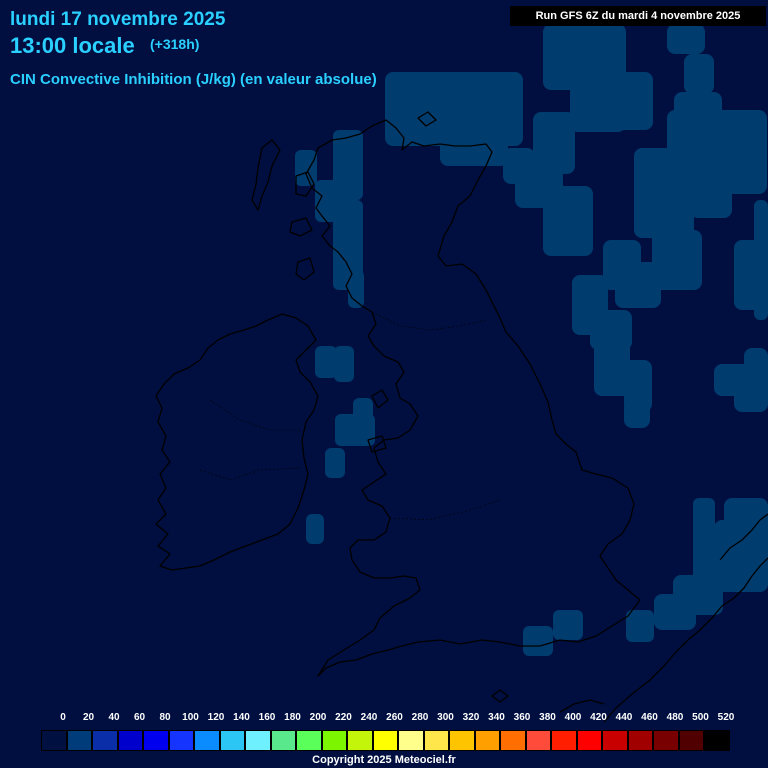 The height and width of the screenshot is (768, 768). Describe the element at coordinates (384, 760) in the screenshot. I see `copyright-footer: Copyright 2025 Meteociel.fr` at that location.